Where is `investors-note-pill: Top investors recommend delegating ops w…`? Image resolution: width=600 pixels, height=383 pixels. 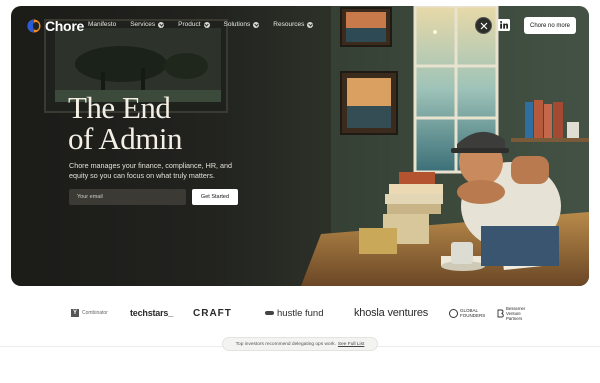 investors-note-pill: Top investors recommend delegating ops w… is located at coordinates (300, 344).